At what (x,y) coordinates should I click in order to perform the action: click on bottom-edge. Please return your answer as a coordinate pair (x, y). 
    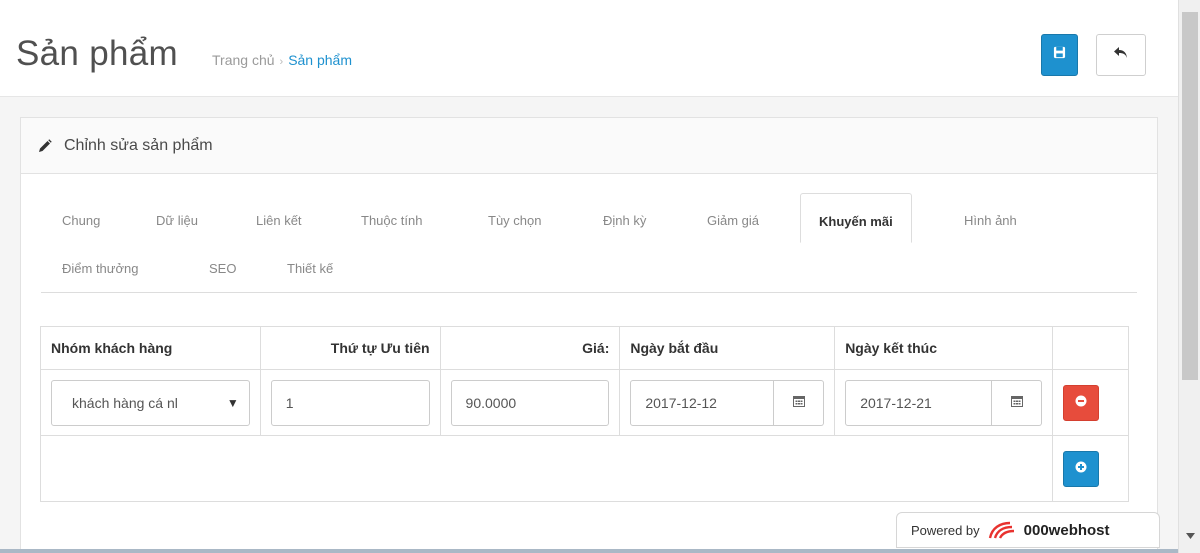
    Looking at the image, I should click on (589, 551).